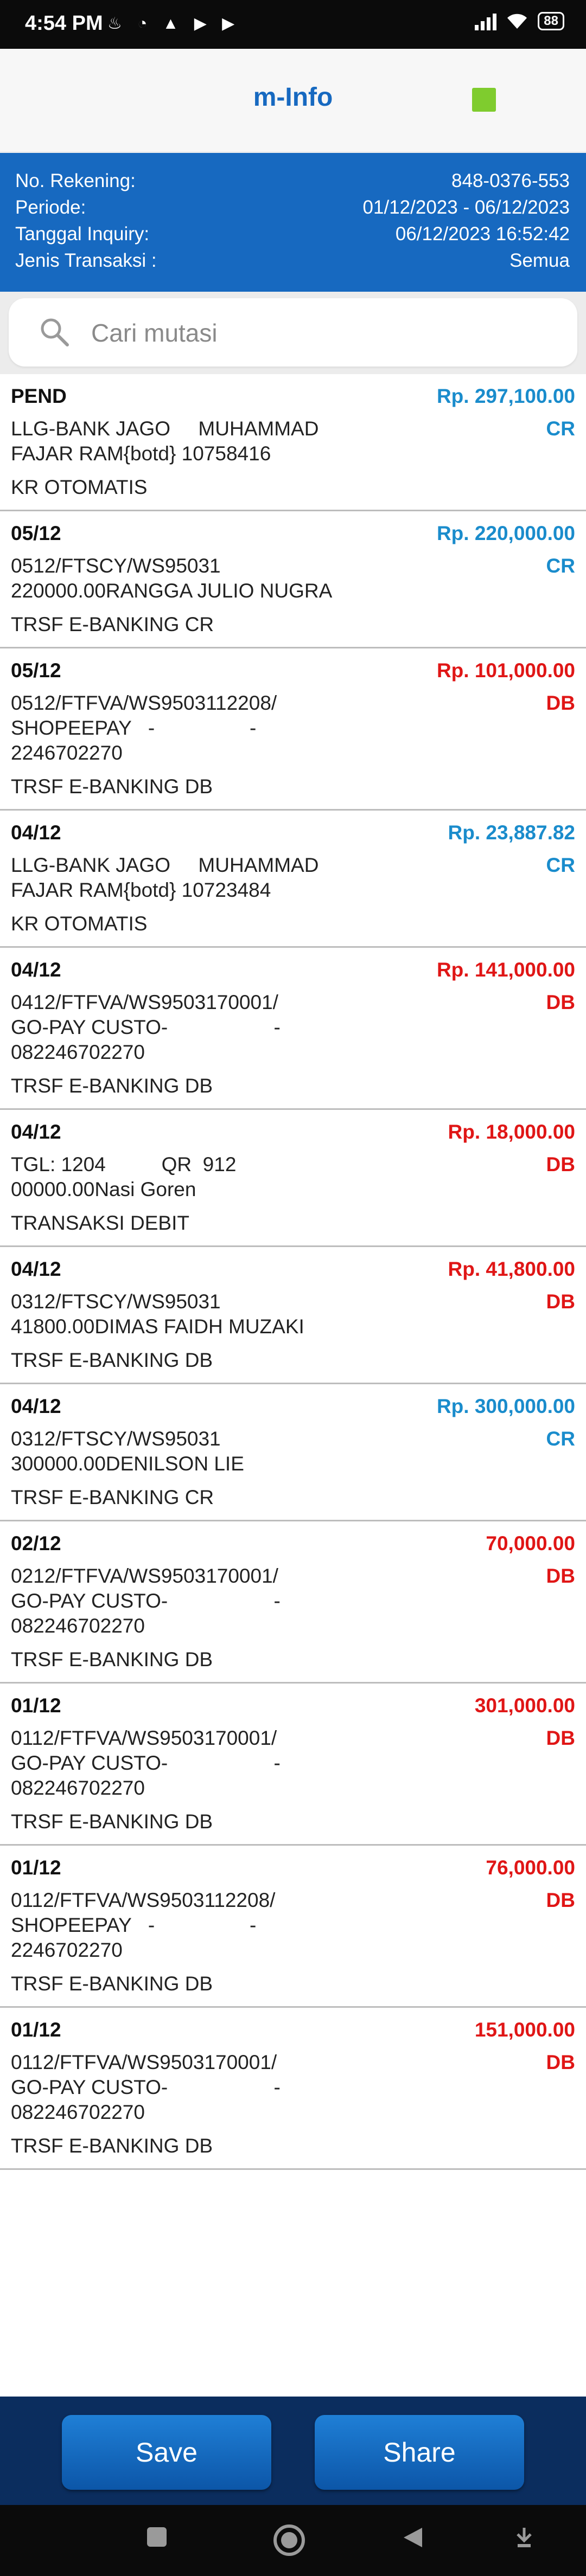 This screenshot has height=2576, width=586. What do you see at coordinates (293, 2451) in the screenshot?
I see `action-bar: Save Share` at bounding box center [293, 2451].